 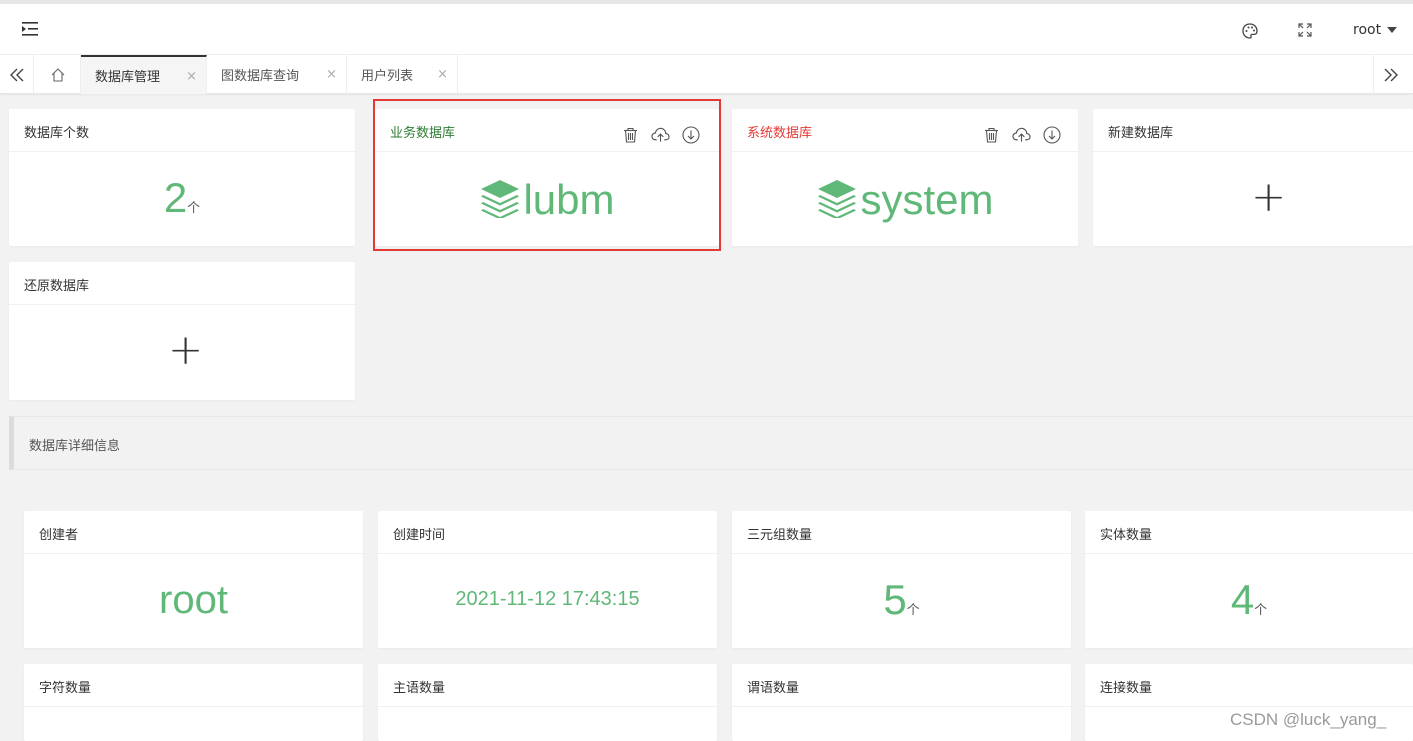 What do you see at coordinates (905, 130) in the screenshot?
I see `db-card-header: 系统数据库` at bounding box center [905, 130].